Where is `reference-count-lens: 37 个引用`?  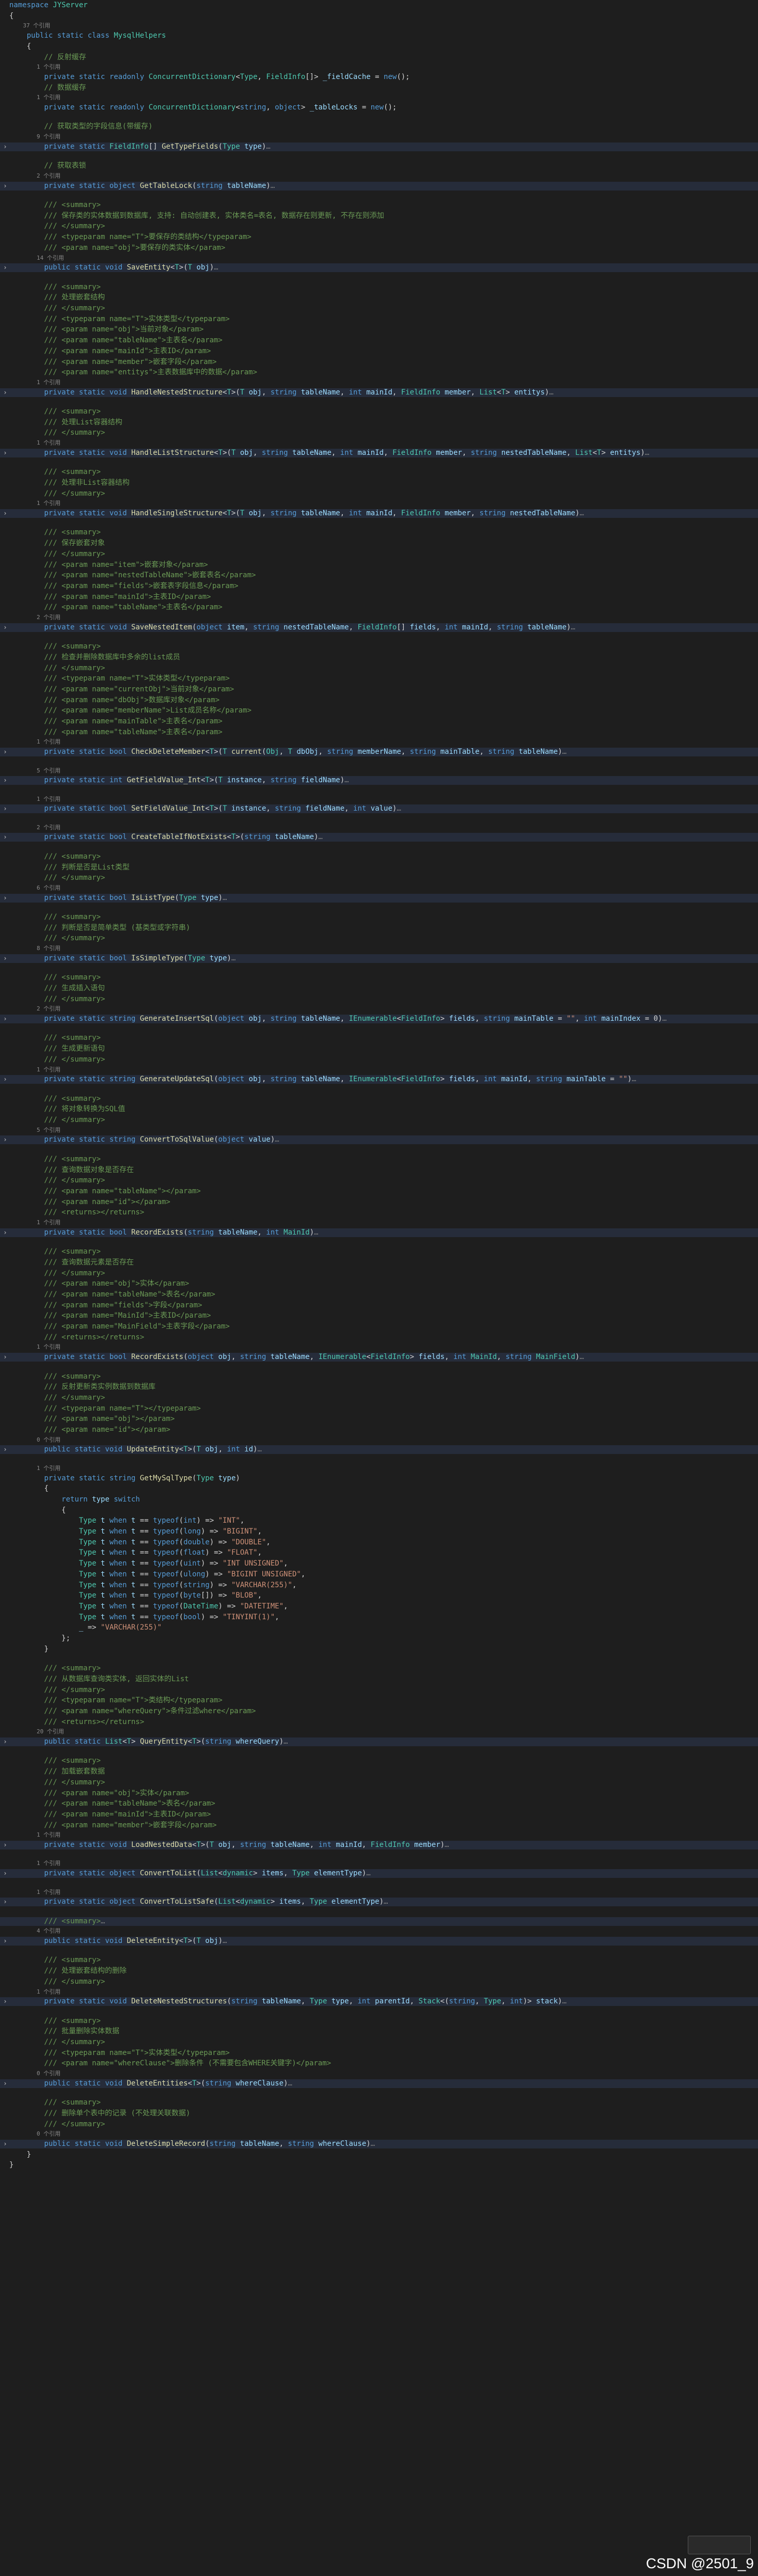
reference-count-lens: 37 个引用 is located at coordinates (379, 26).